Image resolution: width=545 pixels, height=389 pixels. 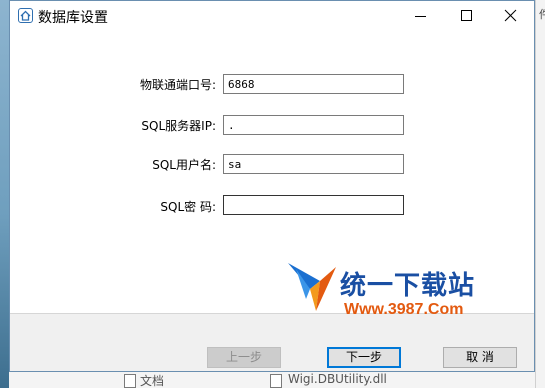 What do you see at coordinates (364, 357) in the screenshot?
I see `next-button: 下一步` at bounding box center [364, 357].